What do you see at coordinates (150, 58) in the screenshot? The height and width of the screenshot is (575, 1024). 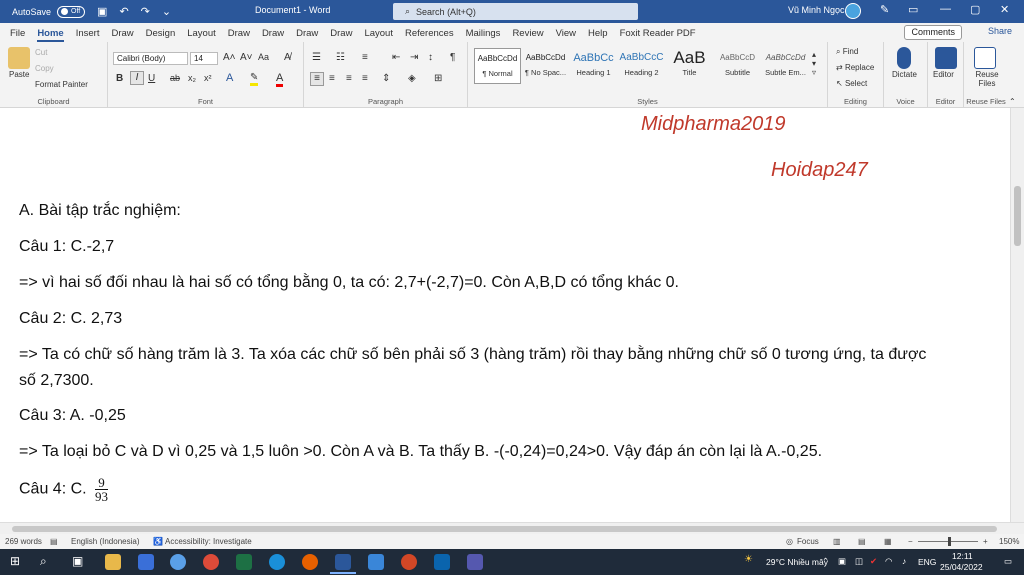 I see `font-family-select: Calibri (Body)` at bounding box center [150, 58].